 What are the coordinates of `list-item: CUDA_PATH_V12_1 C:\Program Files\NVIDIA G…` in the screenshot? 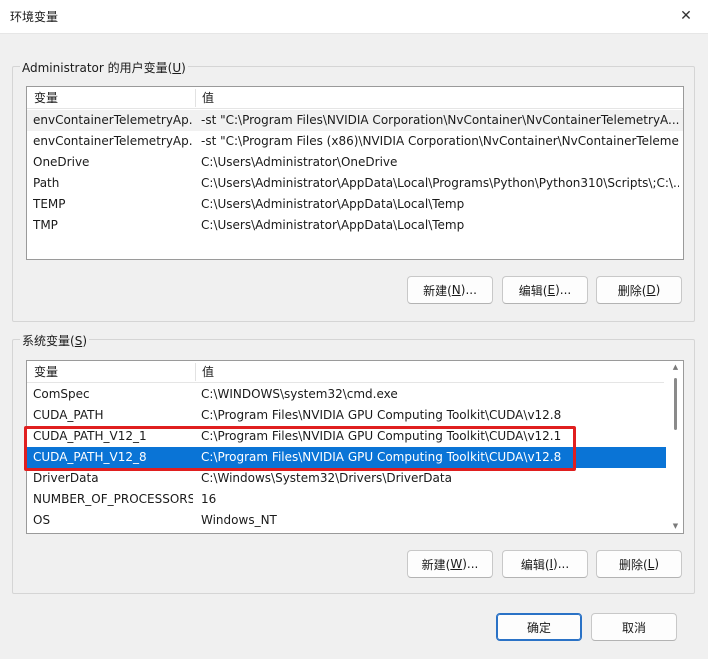 It's located at (346, 436).